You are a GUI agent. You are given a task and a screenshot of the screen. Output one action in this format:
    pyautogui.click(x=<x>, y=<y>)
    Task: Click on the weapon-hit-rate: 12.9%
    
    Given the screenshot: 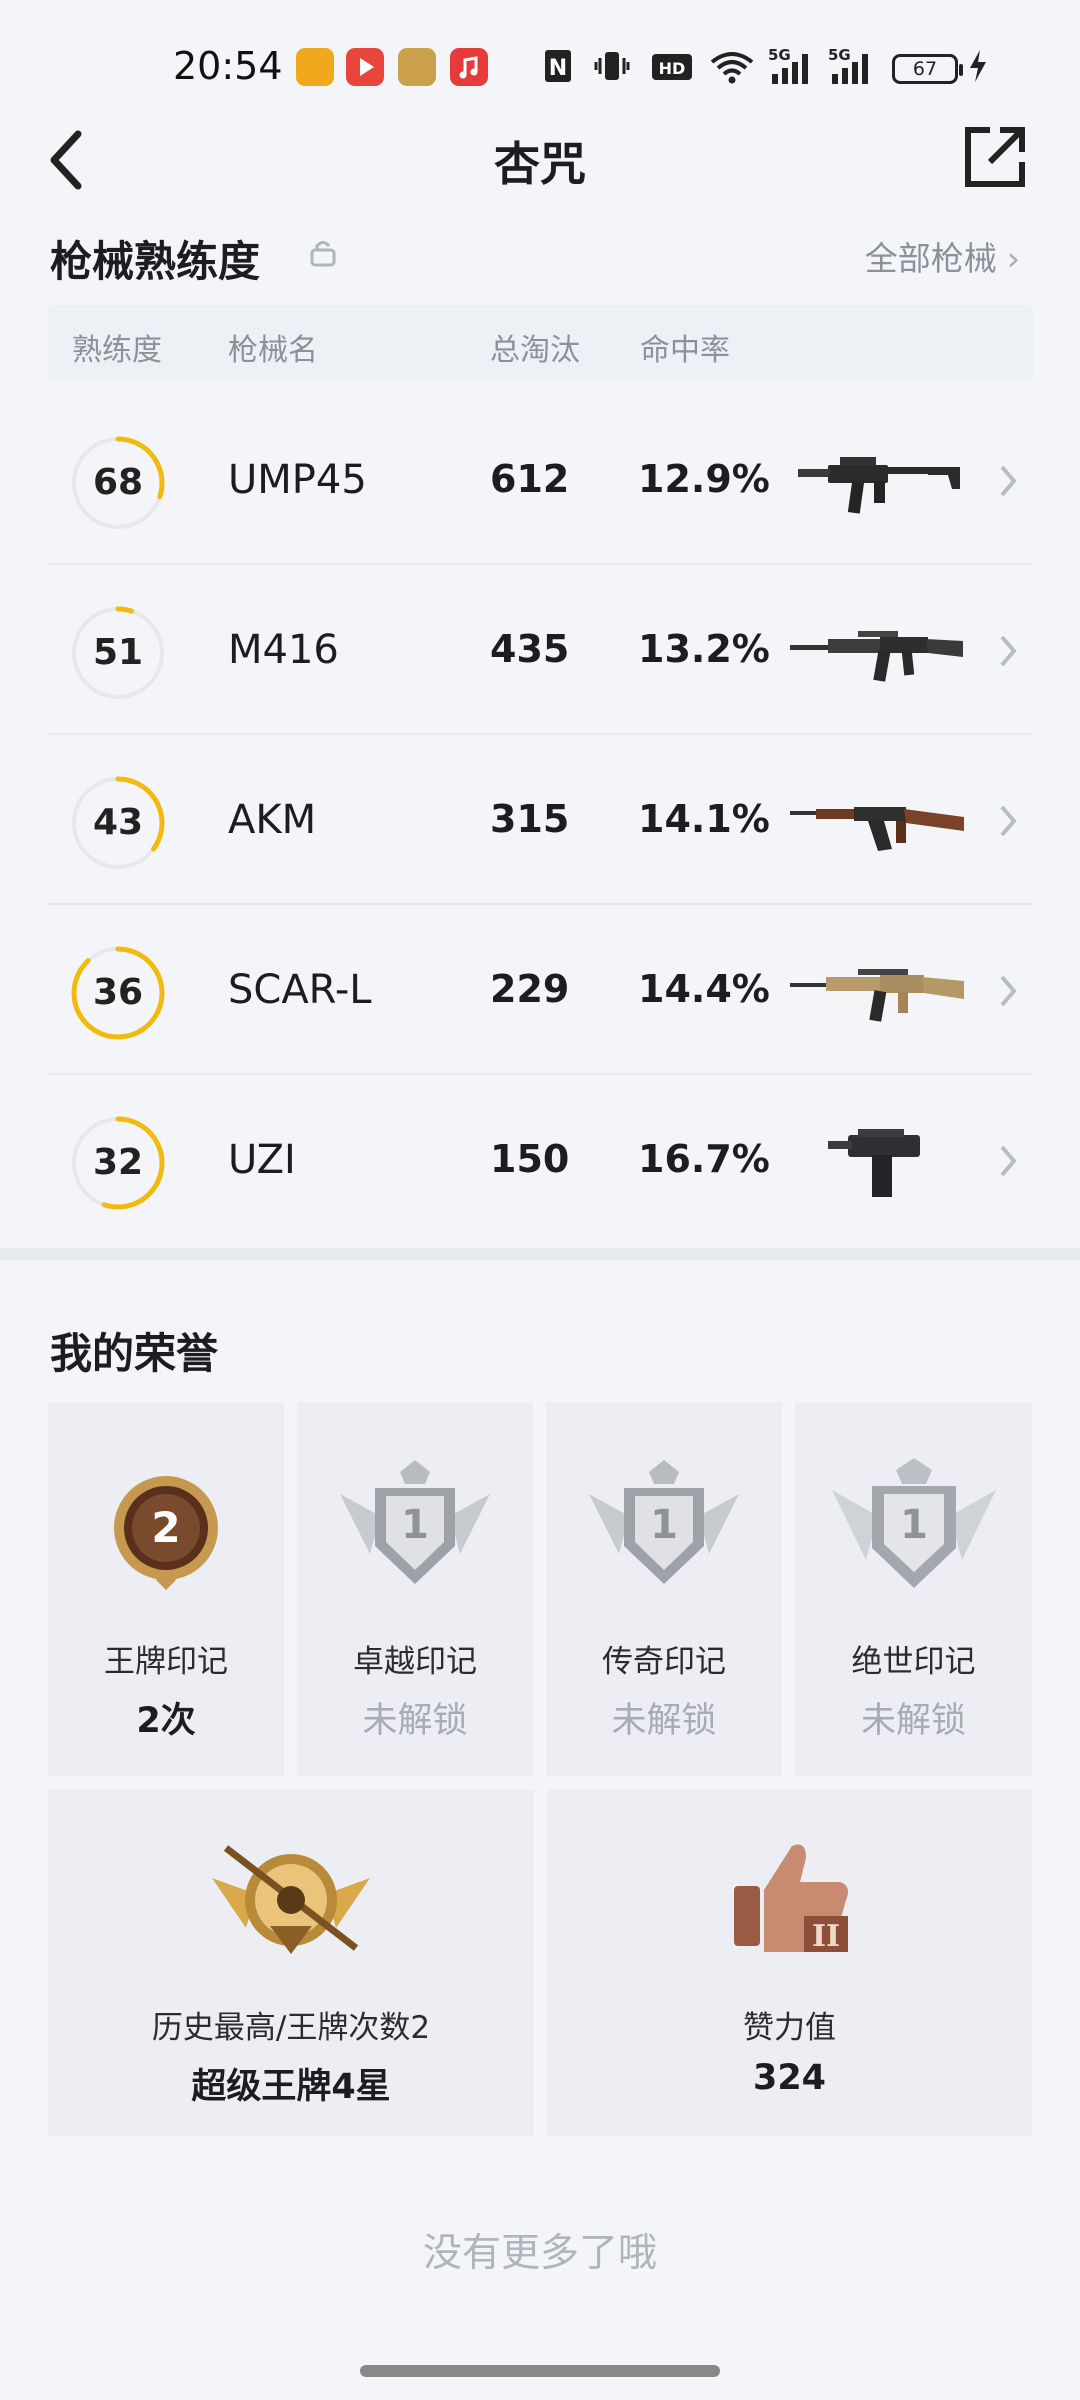 What is the action you would take?
    pyautogui.click(x=704, y=479)
    